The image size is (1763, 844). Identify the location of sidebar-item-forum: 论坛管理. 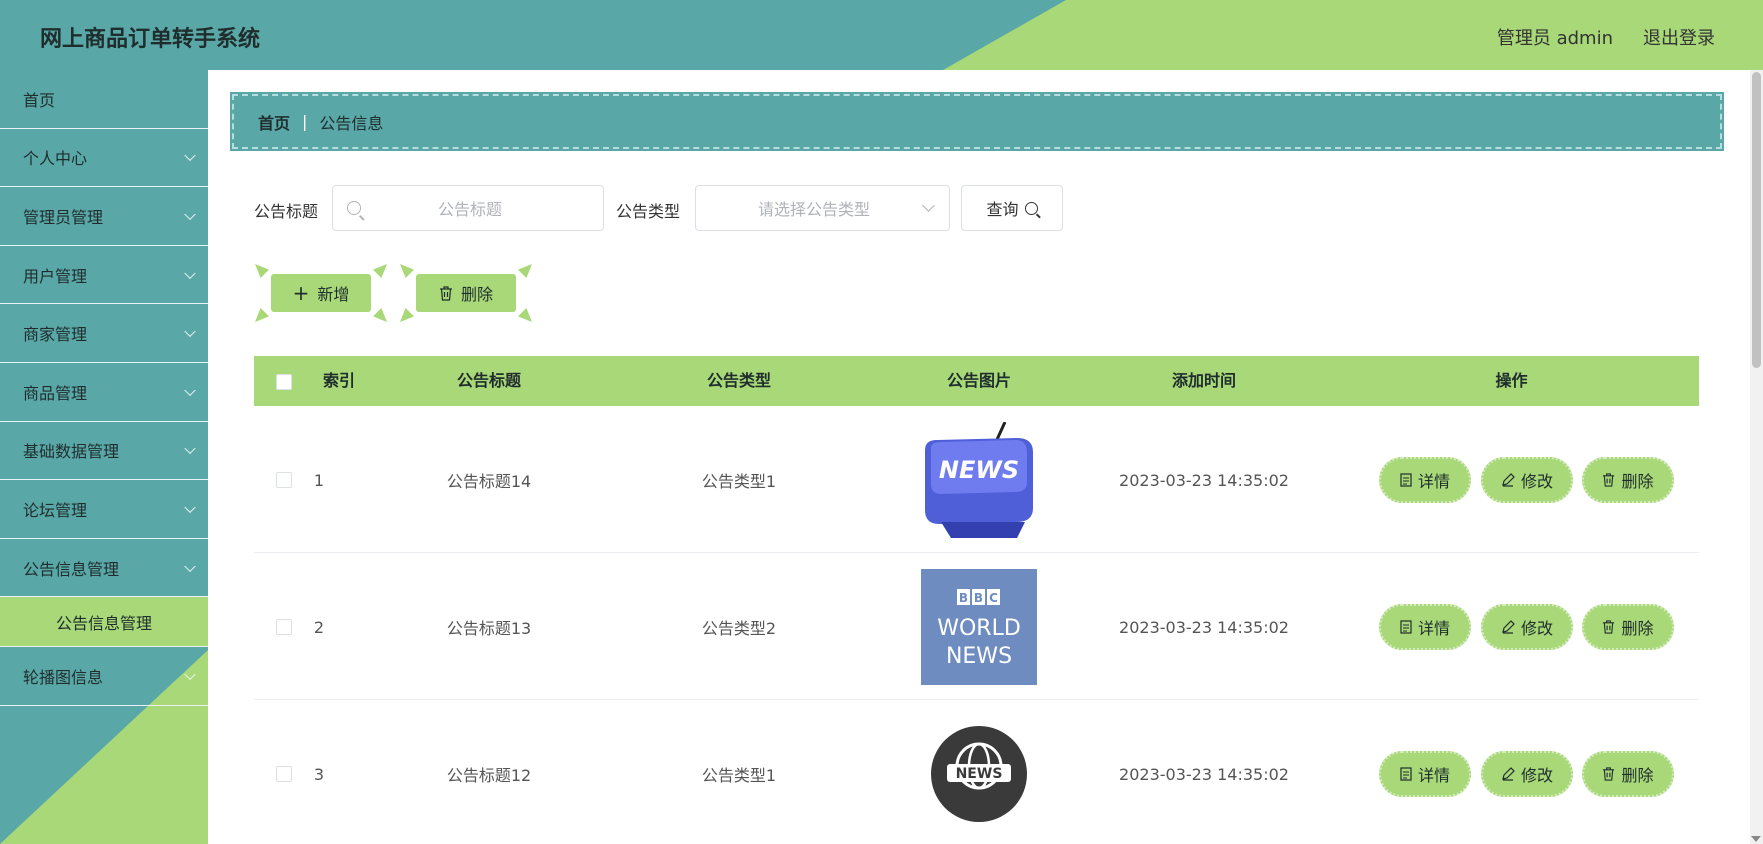
(104, 509).